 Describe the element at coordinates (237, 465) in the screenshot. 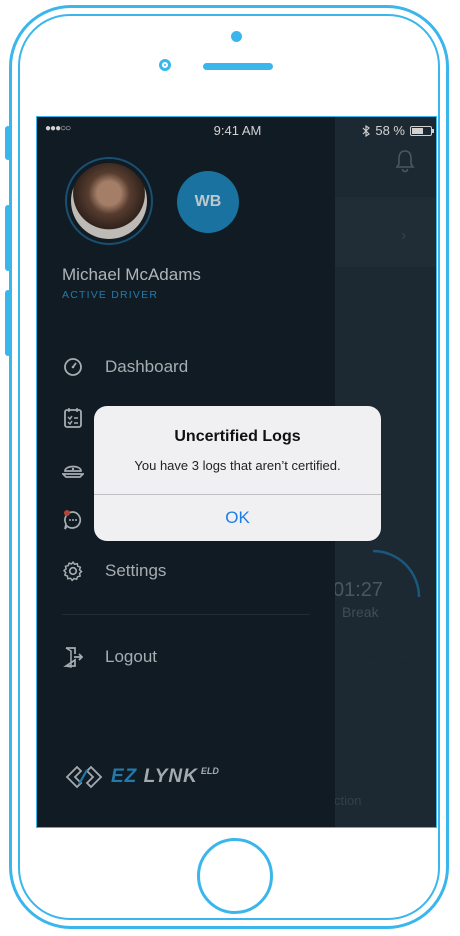

I see `alert-message: You have 3 logs that aren’t certified.` at that location.